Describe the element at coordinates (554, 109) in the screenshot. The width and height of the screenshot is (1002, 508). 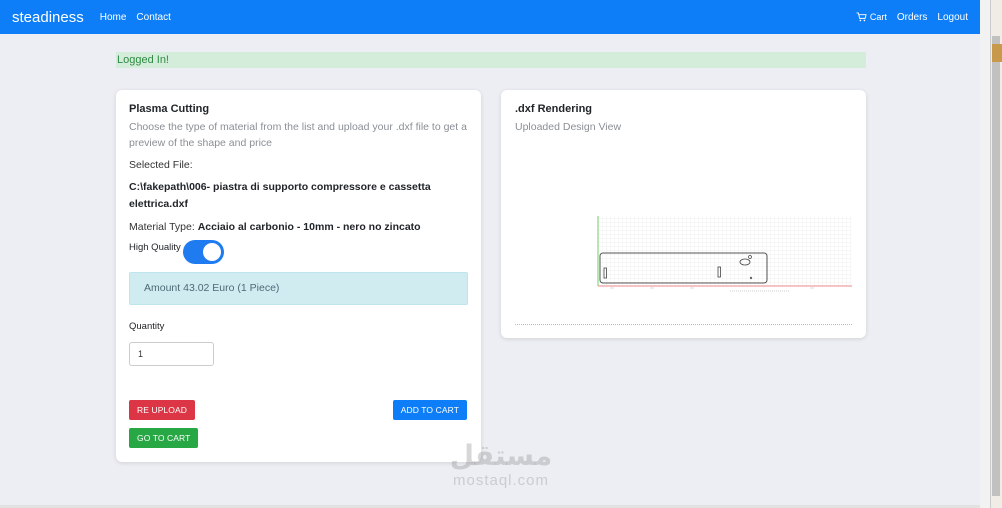
I see `rendering-card-title: .dxf Rendering` at that location.